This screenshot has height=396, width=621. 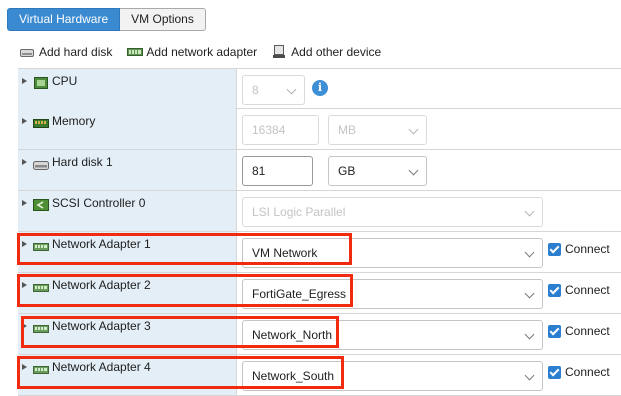 I want to click on net1-label-cell: Network Adapter 1, so click(x=127, y=252).